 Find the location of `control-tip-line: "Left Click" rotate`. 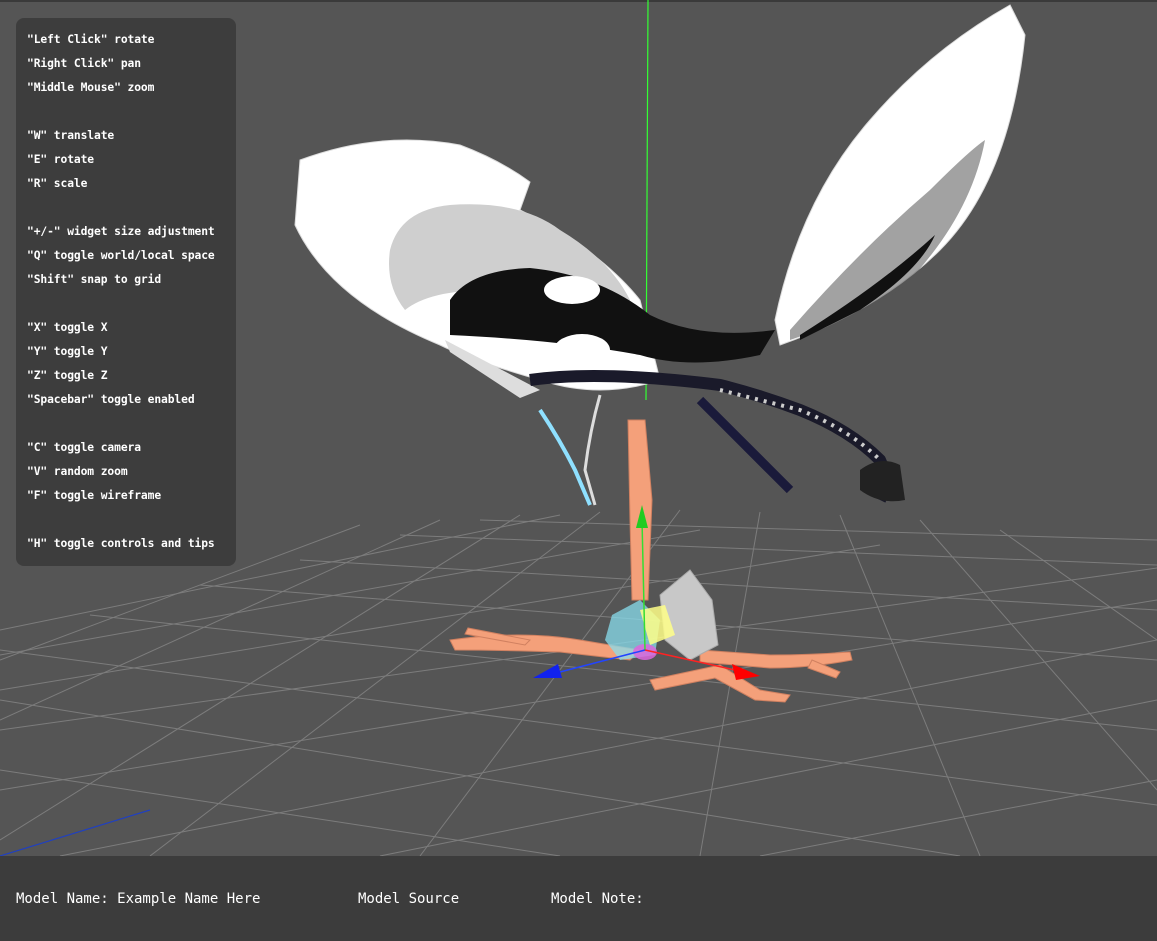

control-tip-line: "Left Click" rotate is located at coordinates (91, 39).